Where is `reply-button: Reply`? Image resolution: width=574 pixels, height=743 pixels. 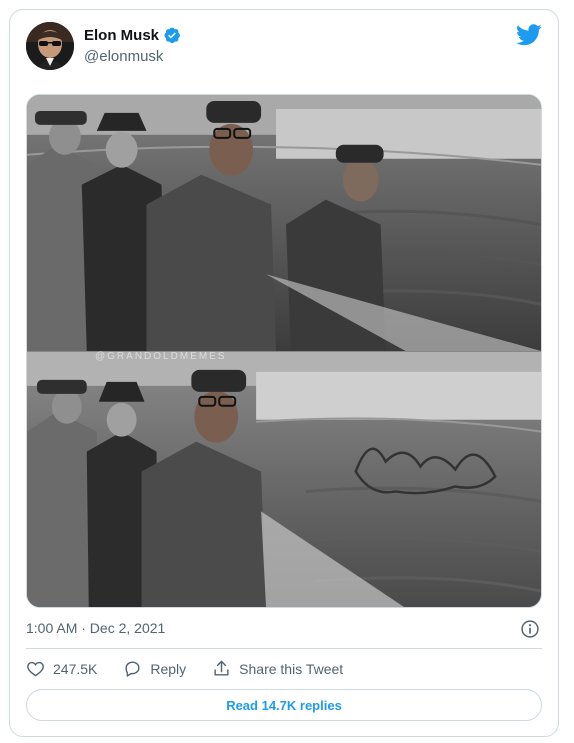
reply-button: Reply is located at coordinates (154, 668).